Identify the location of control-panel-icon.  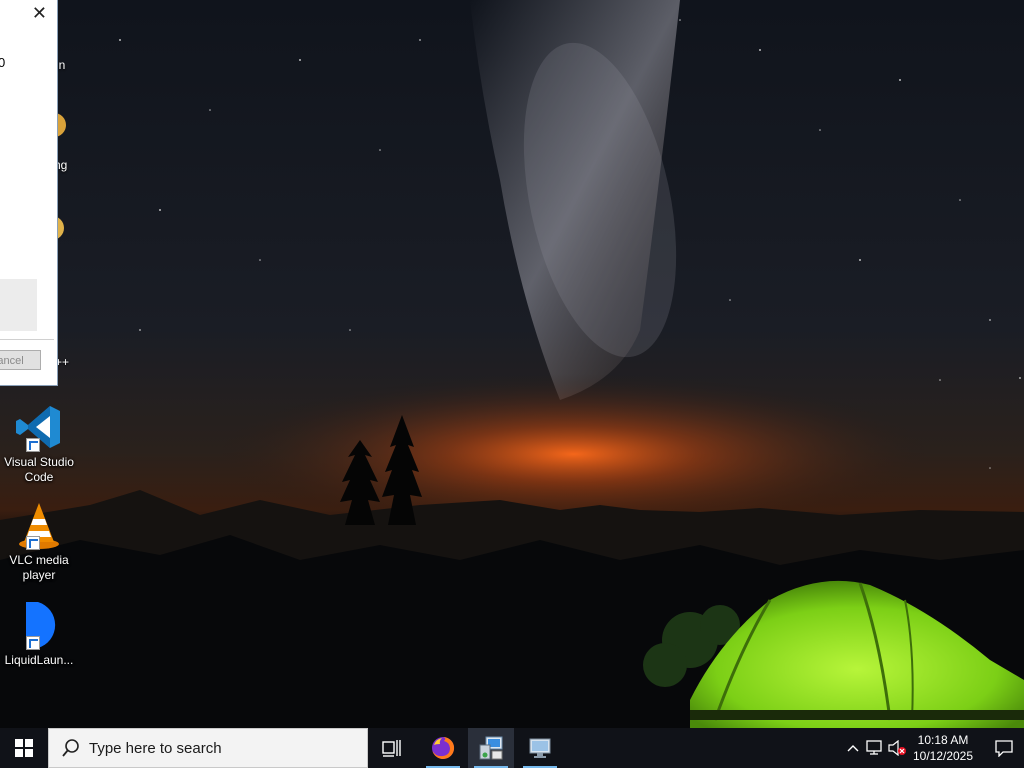
(491, 748).